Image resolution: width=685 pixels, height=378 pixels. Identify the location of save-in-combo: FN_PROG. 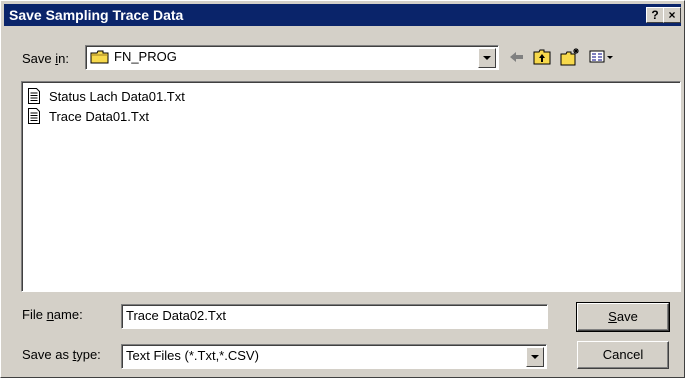
(292, 57).